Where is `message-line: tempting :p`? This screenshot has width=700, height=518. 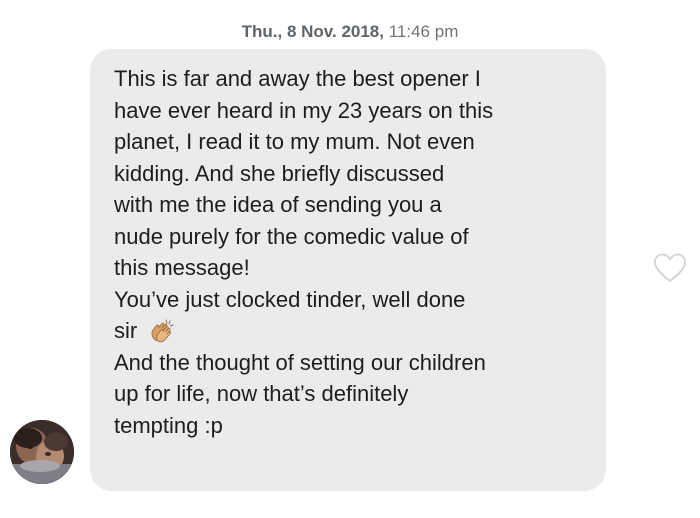 message-line: tempting :p is located at coordinates (168, 425).